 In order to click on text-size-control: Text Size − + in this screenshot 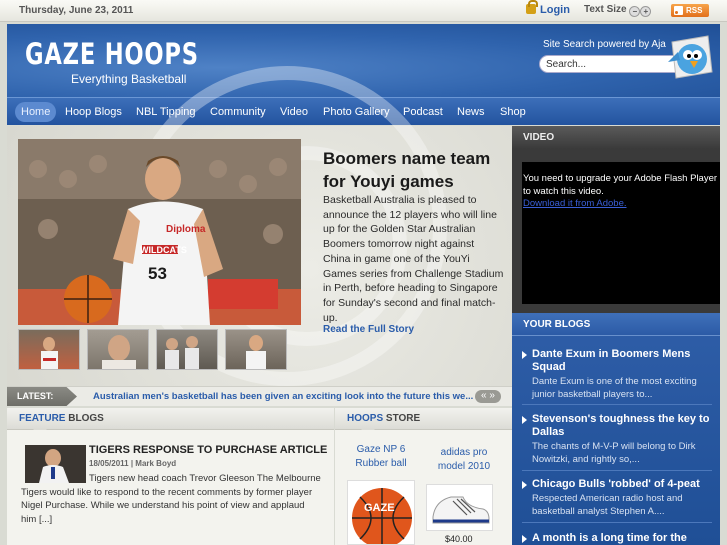, I will do `click(618, 10)`.